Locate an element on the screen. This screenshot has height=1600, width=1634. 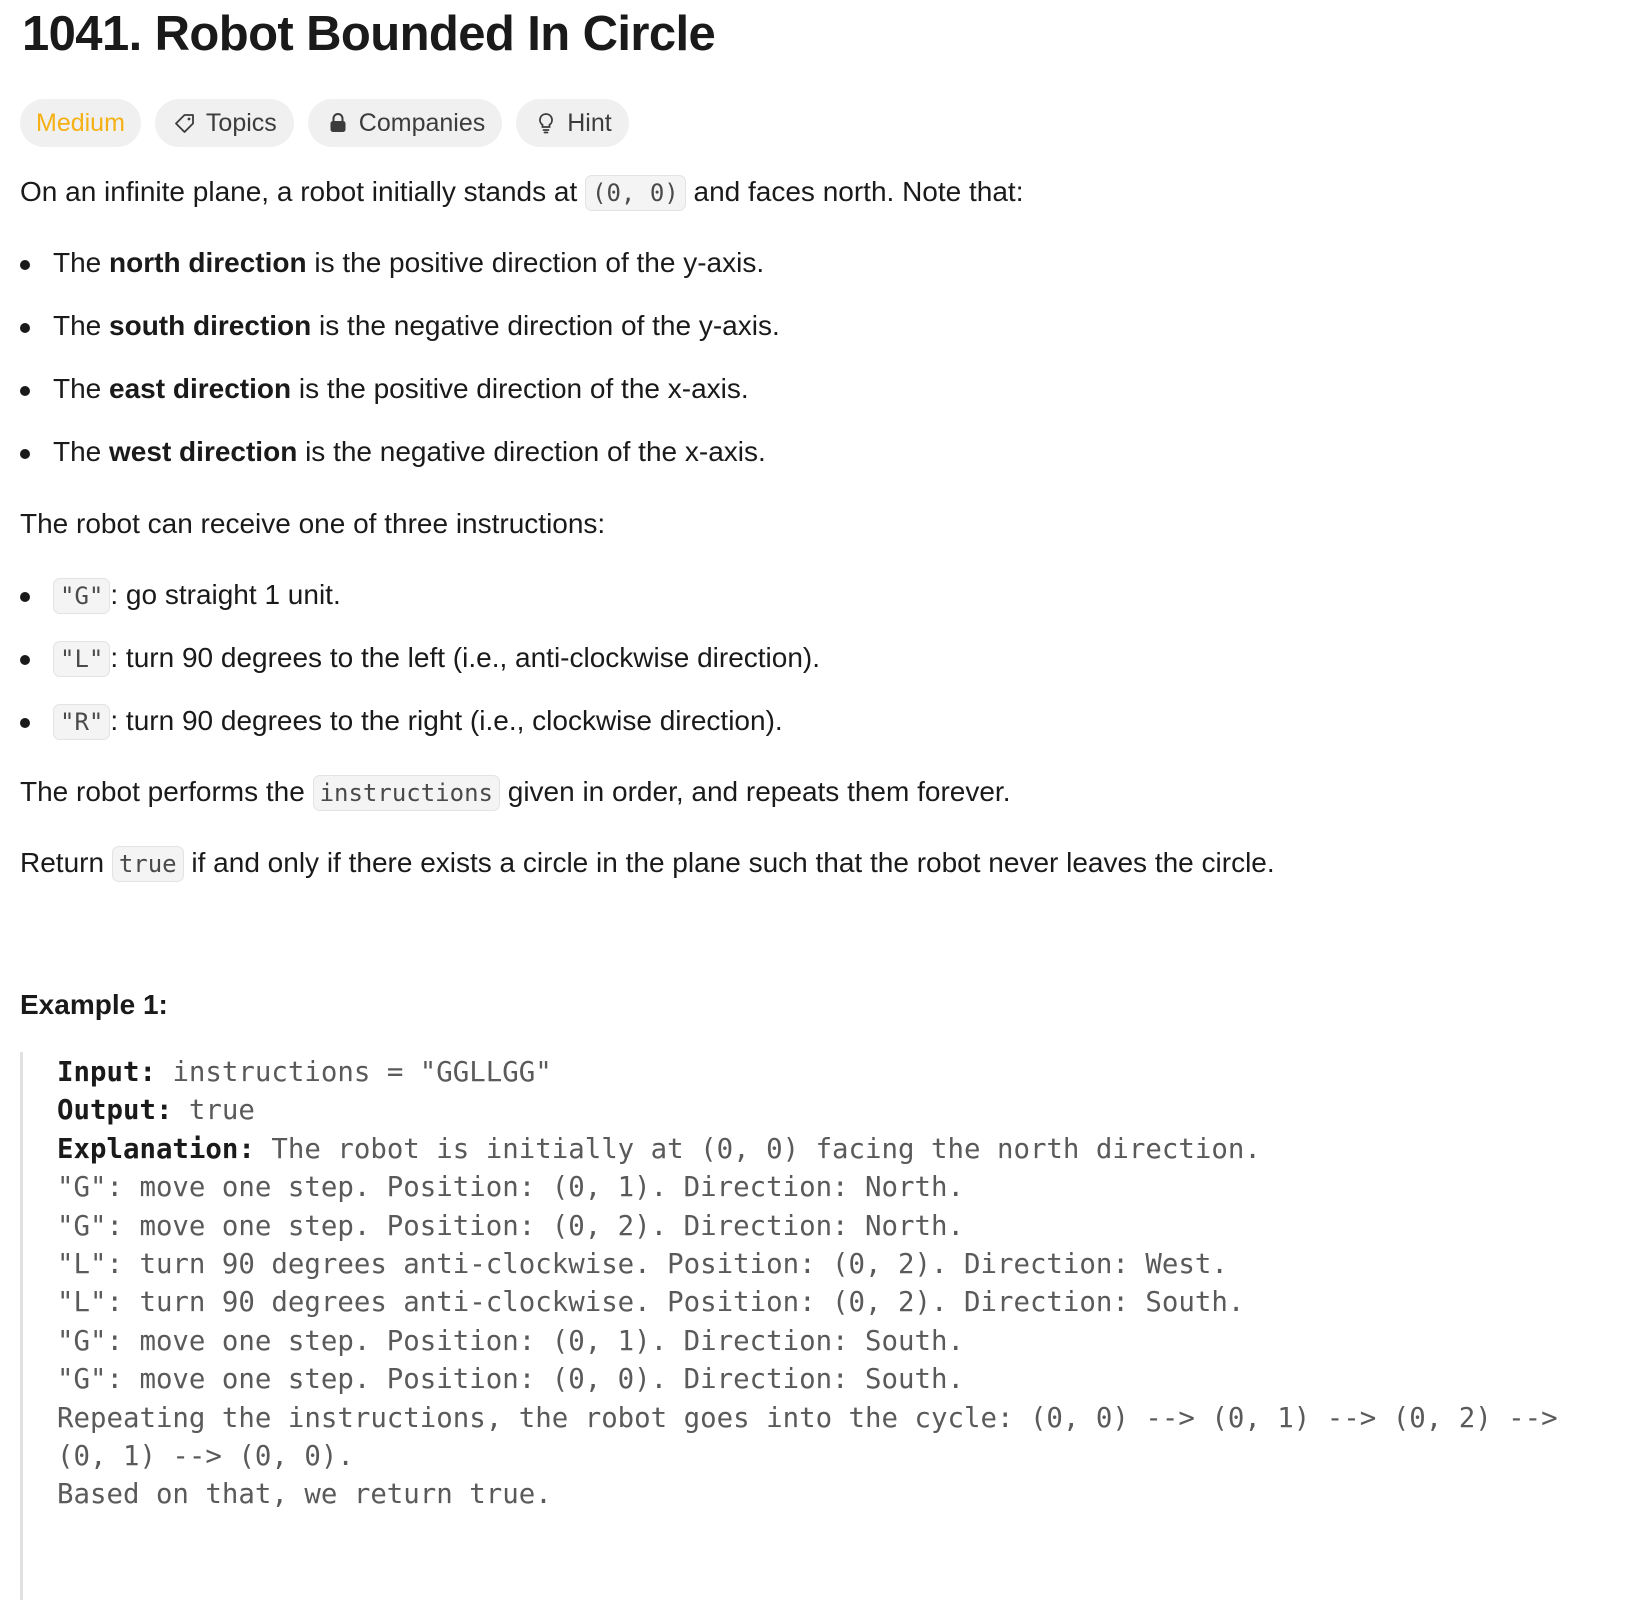
explanation-label: Explanation: is located at coordinates (156, 1149).